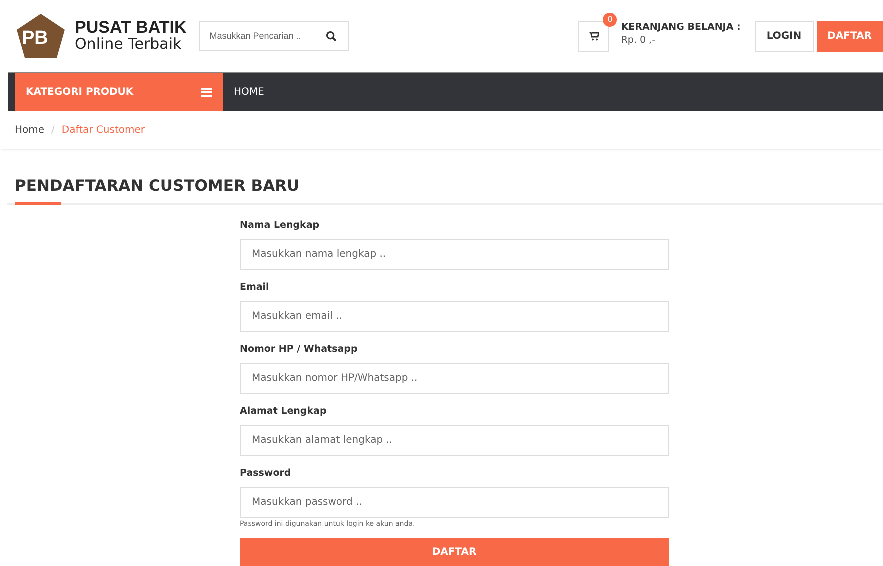 The height and width of the screenshot is (566, 883). What do you see at coordinates (129, 45) in the screenshot?
I see `site-tagline: Online Terbaik` at bounding box center [129, 45].